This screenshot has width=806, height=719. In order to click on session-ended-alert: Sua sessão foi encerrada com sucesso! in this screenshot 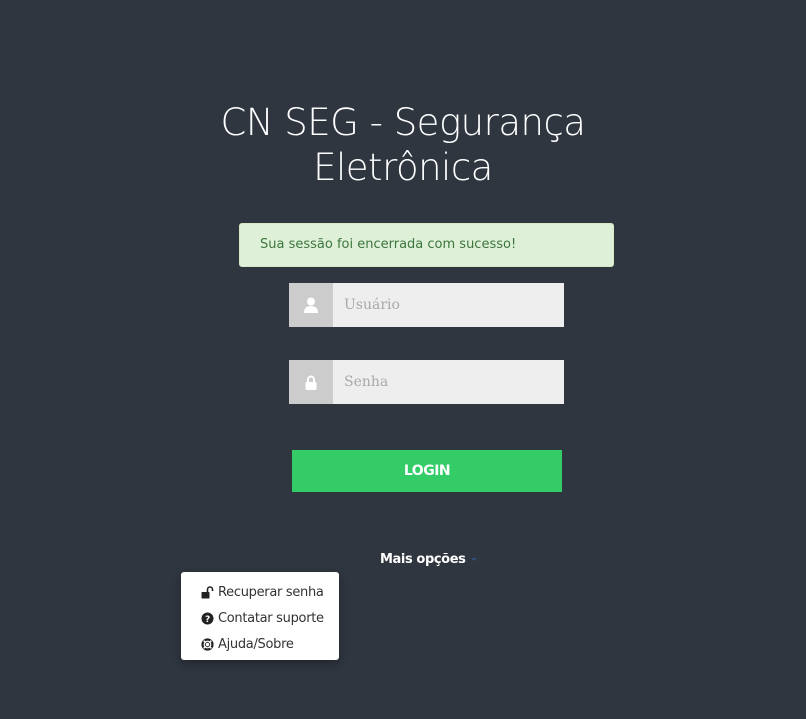, I will do `click(426, 245)`.